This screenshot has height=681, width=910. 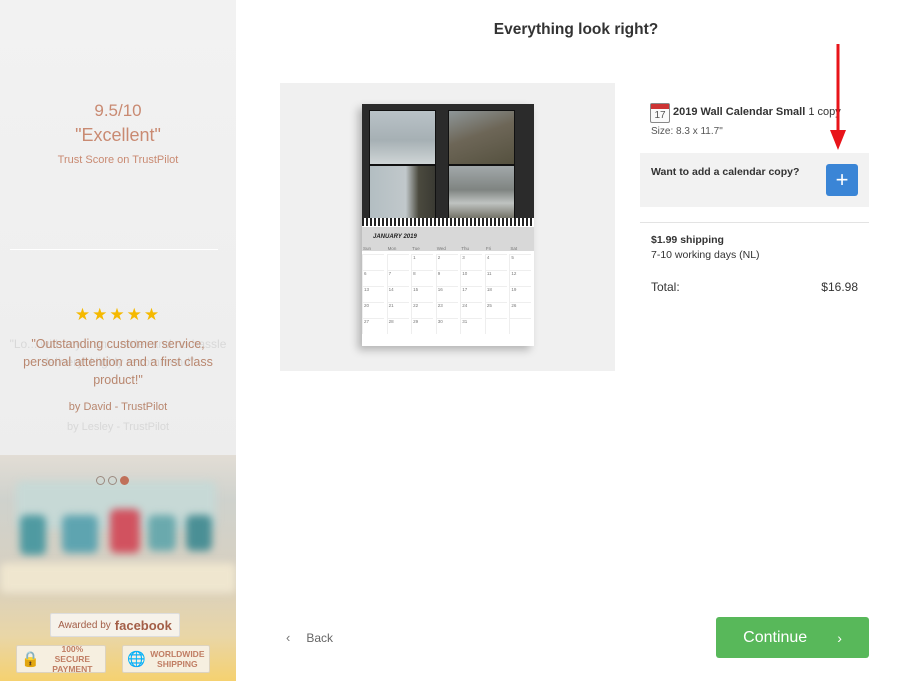 I want to click on calendar-date-cell: 5, so click(x=520, y=262).